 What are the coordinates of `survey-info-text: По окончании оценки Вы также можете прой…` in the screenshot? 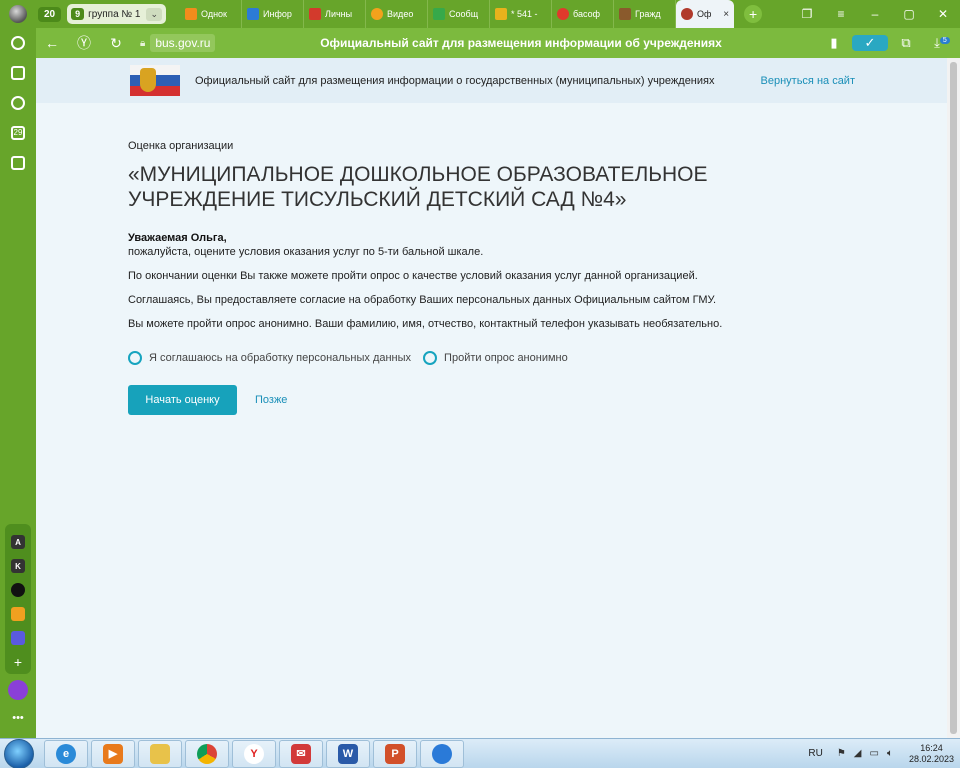 It's located at (413, 276).